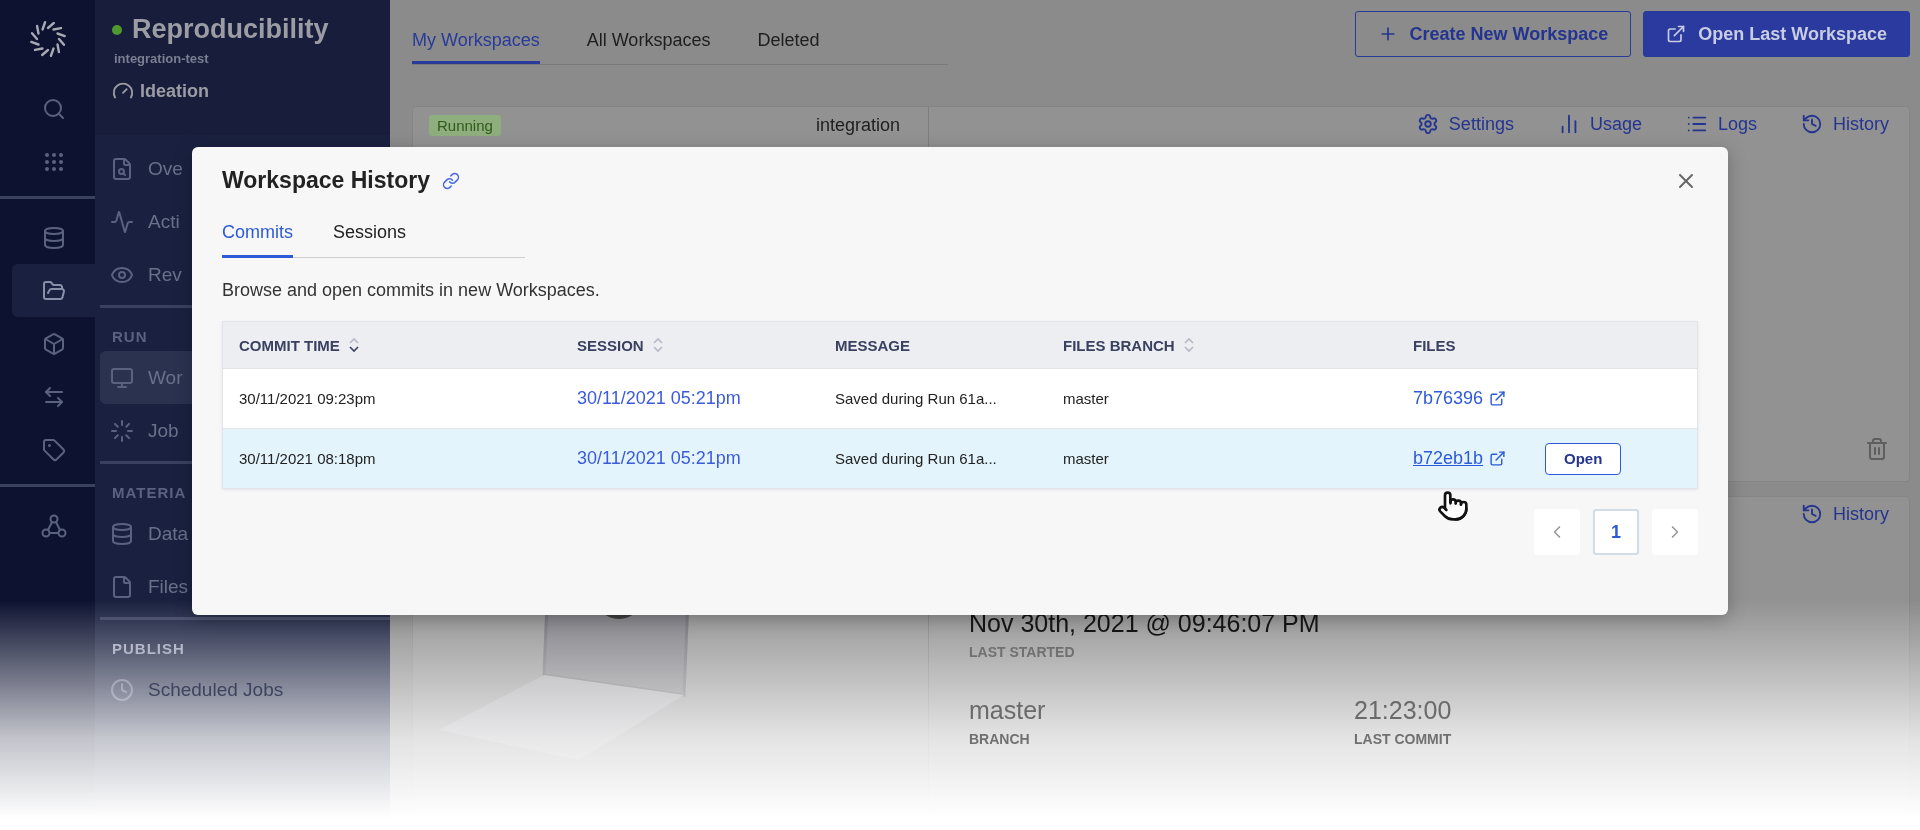 Image resolution: width=1920 pixels, height=830 pixels. Describe the element at coordinates (148, 649) in the screenshot. I see `section-heading: PUBLISH` at that location.